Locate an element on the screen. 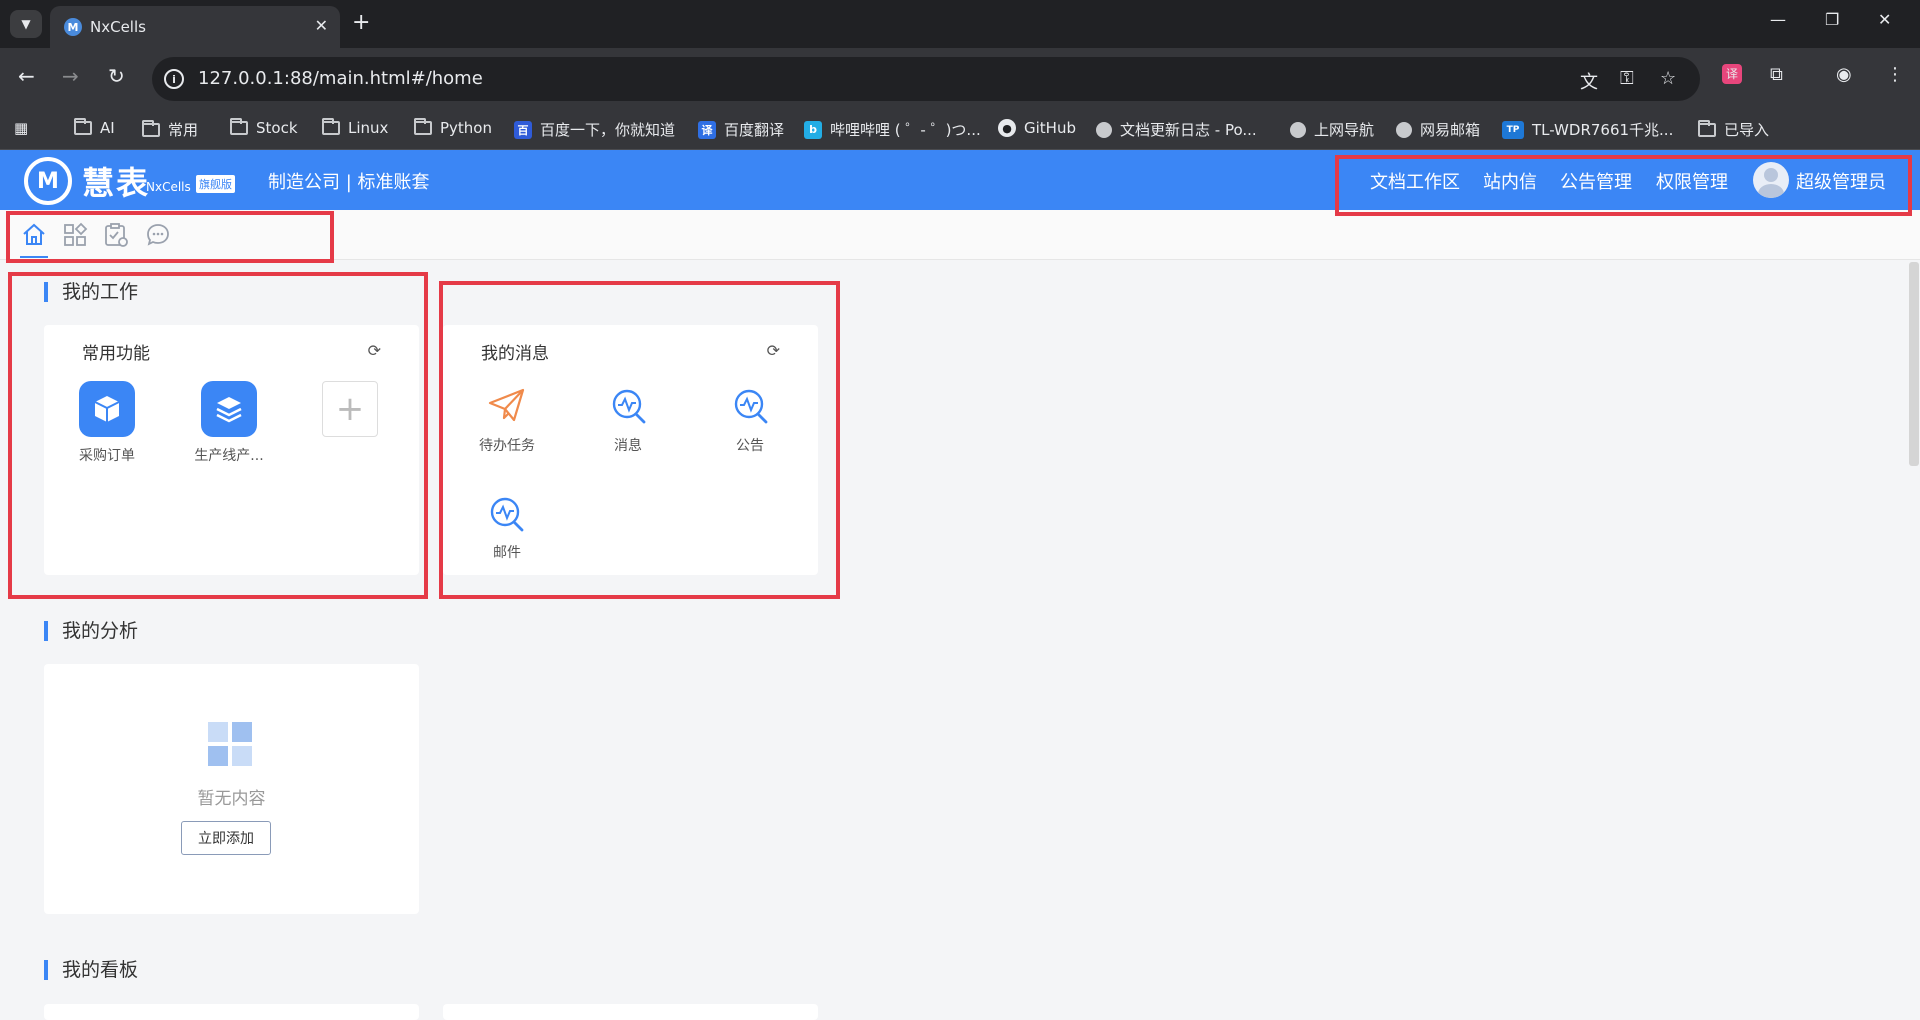 Image resolution: width=1920 pixels, height=1020 pixels. browser-tabstrip: ▼ M NxCells ✕ + — ❐ ✕ is located at coordinates (960, 24).